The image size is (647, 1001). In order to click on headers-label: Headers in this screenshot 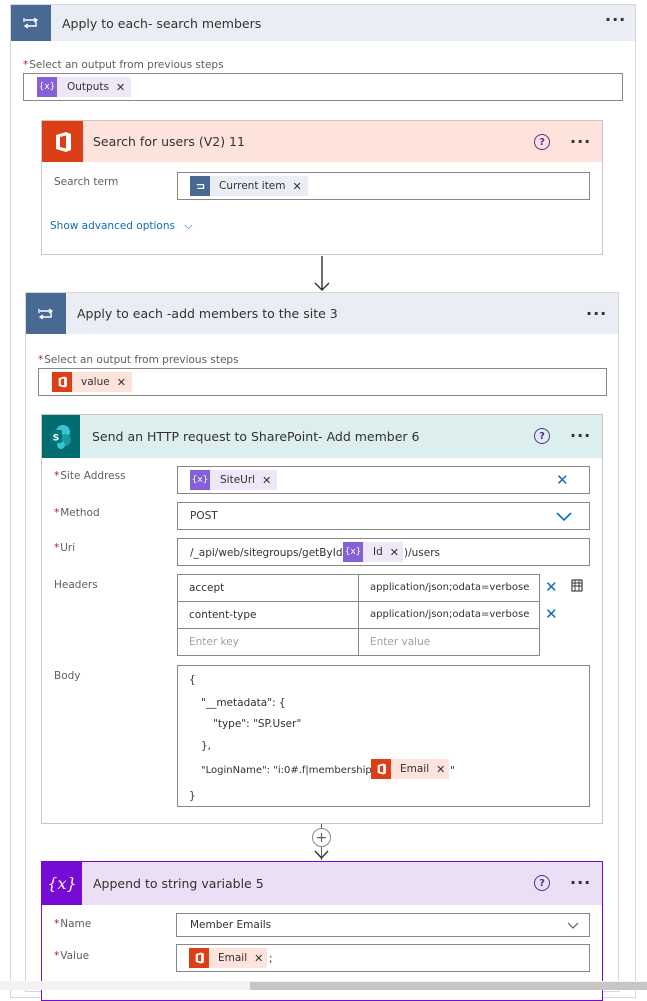, I will do `click(76, 585)`.